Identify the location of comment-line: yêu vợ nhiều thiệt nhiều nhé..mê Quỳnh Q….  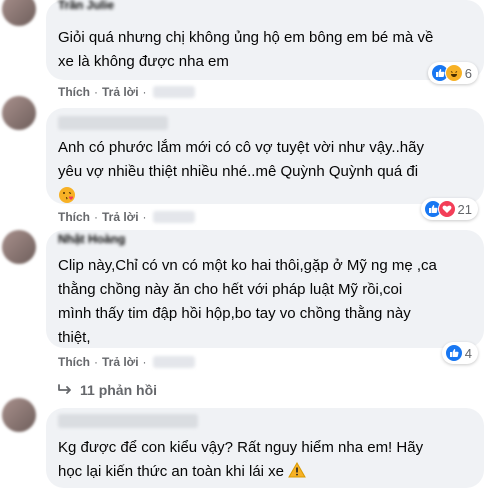
(238, 171).